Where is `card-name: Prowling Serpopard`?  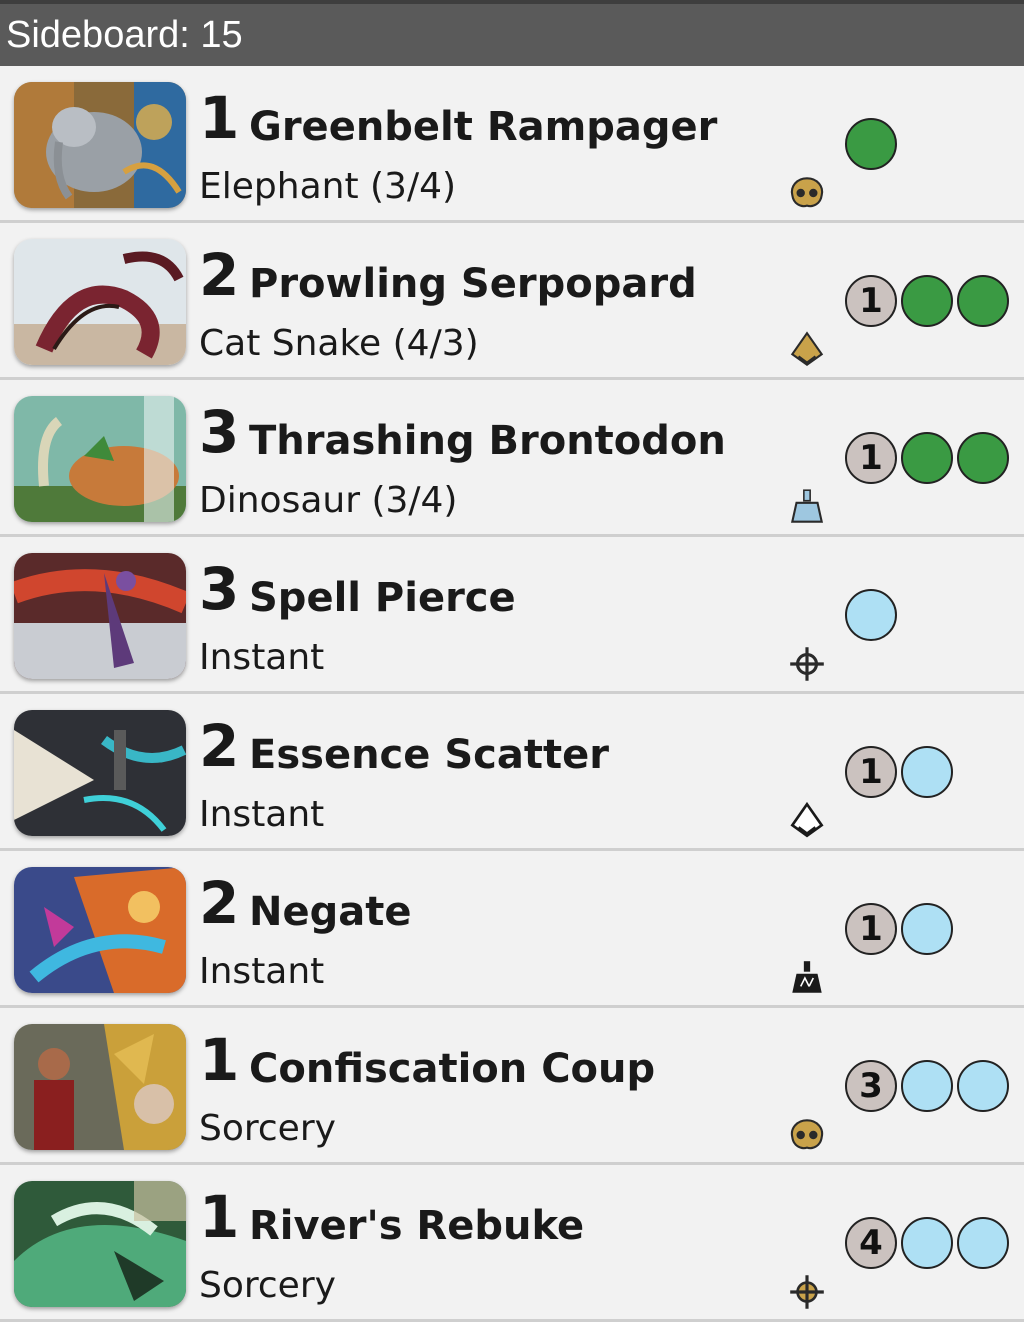 card-name: Prowling Serpopard is located at coordinates (473, 284).